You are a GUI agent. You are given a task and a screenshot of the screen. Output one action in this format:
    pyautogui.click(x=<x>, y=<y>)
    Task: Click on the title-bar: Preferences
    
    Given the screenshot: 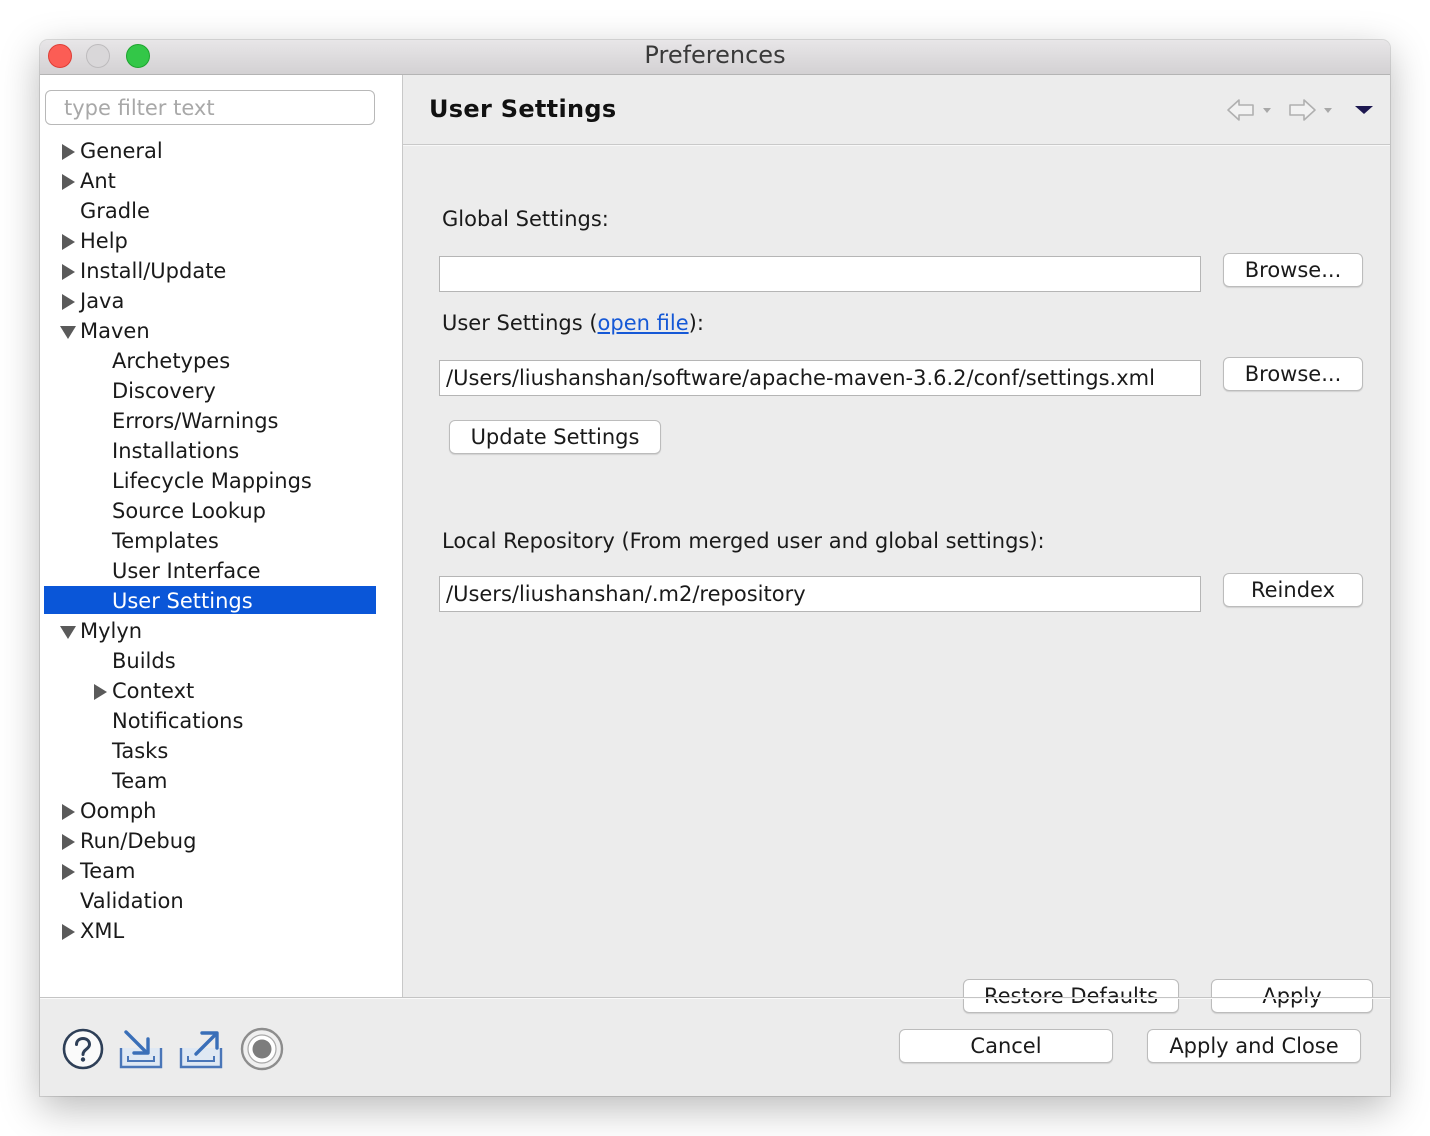 What is the action you would take?
    pyautogui.click(x=715, y=57)
    